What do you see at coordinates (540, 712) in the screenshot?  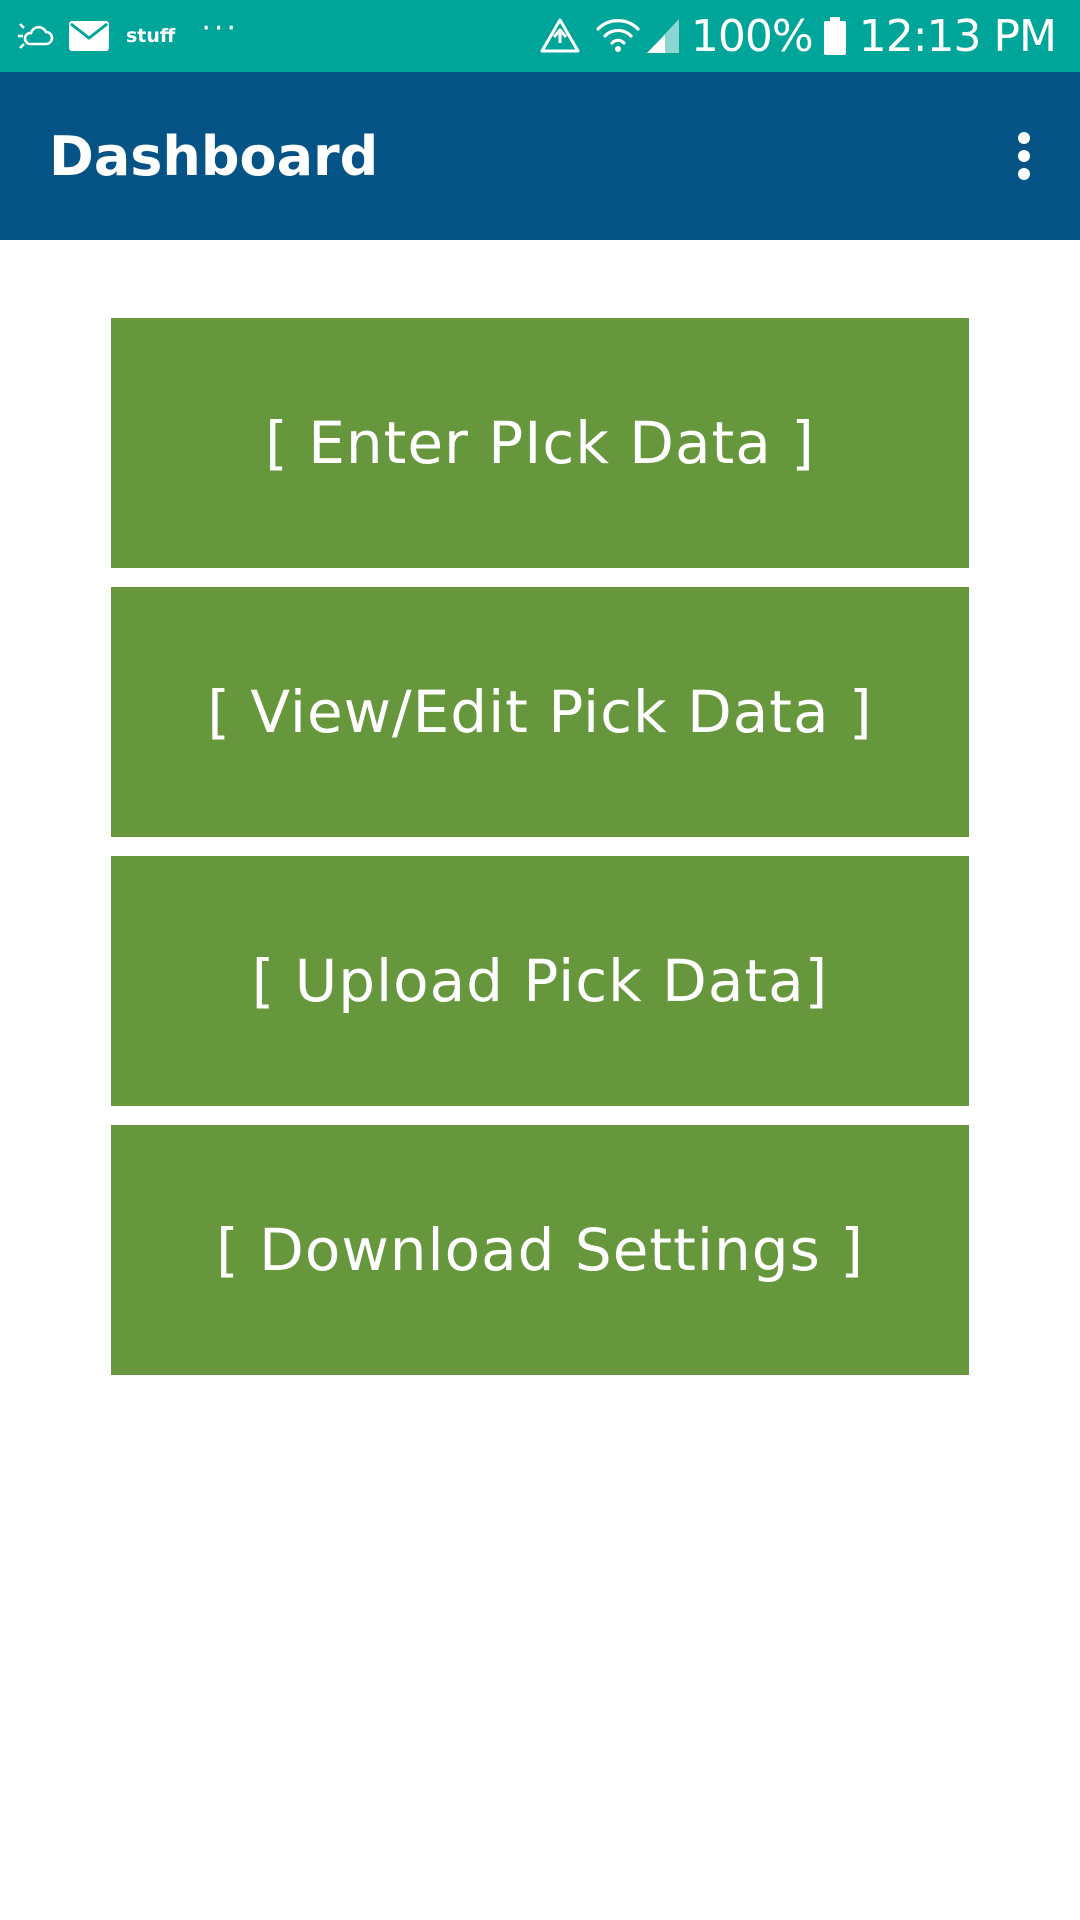 I see `view-edit-pick-data-button: [ View/Edit Pick Data ]` at bounding box center [540, 712].